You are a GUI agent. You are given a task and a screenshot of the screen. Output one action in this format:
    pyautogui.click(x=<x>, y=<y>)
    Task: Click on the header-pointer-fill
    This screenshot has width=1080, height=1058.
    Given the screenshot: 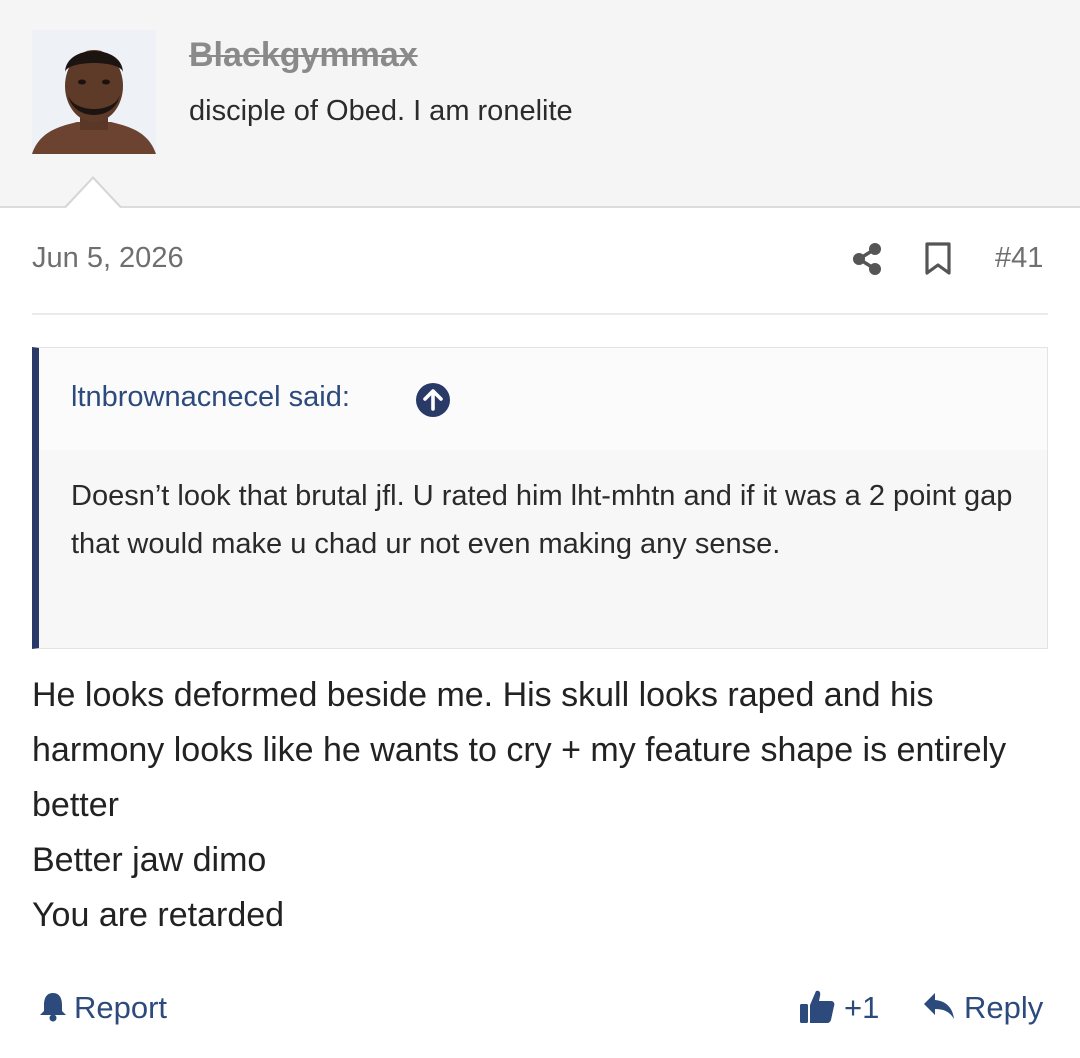 What is the action you would take?
    pyautogui.click(x=93, y=193)
    